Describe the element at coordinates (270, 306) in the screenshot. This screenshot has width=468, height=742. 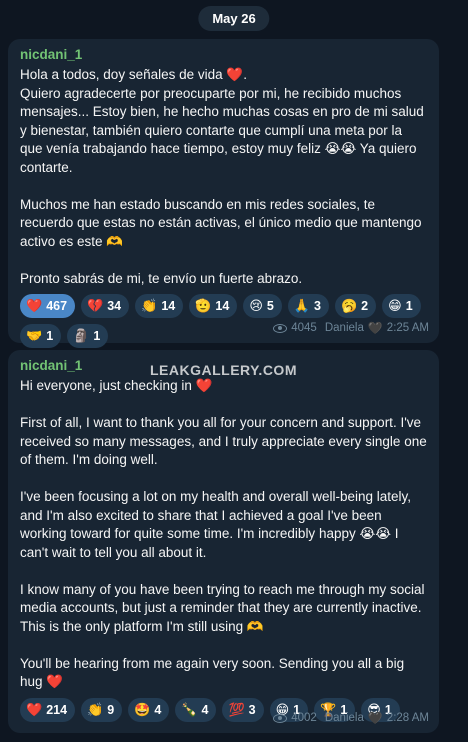
I see `reaction-count: 5` at that location.